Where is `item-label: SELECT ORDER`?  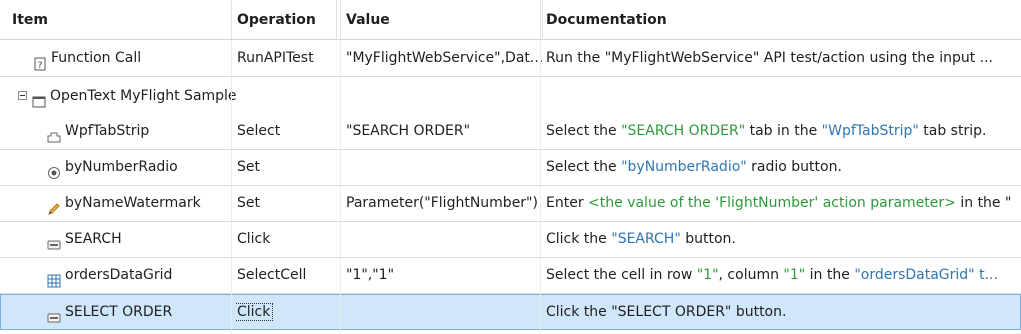
item-label: SELECT ORDER is located at coordinates (119, 312).